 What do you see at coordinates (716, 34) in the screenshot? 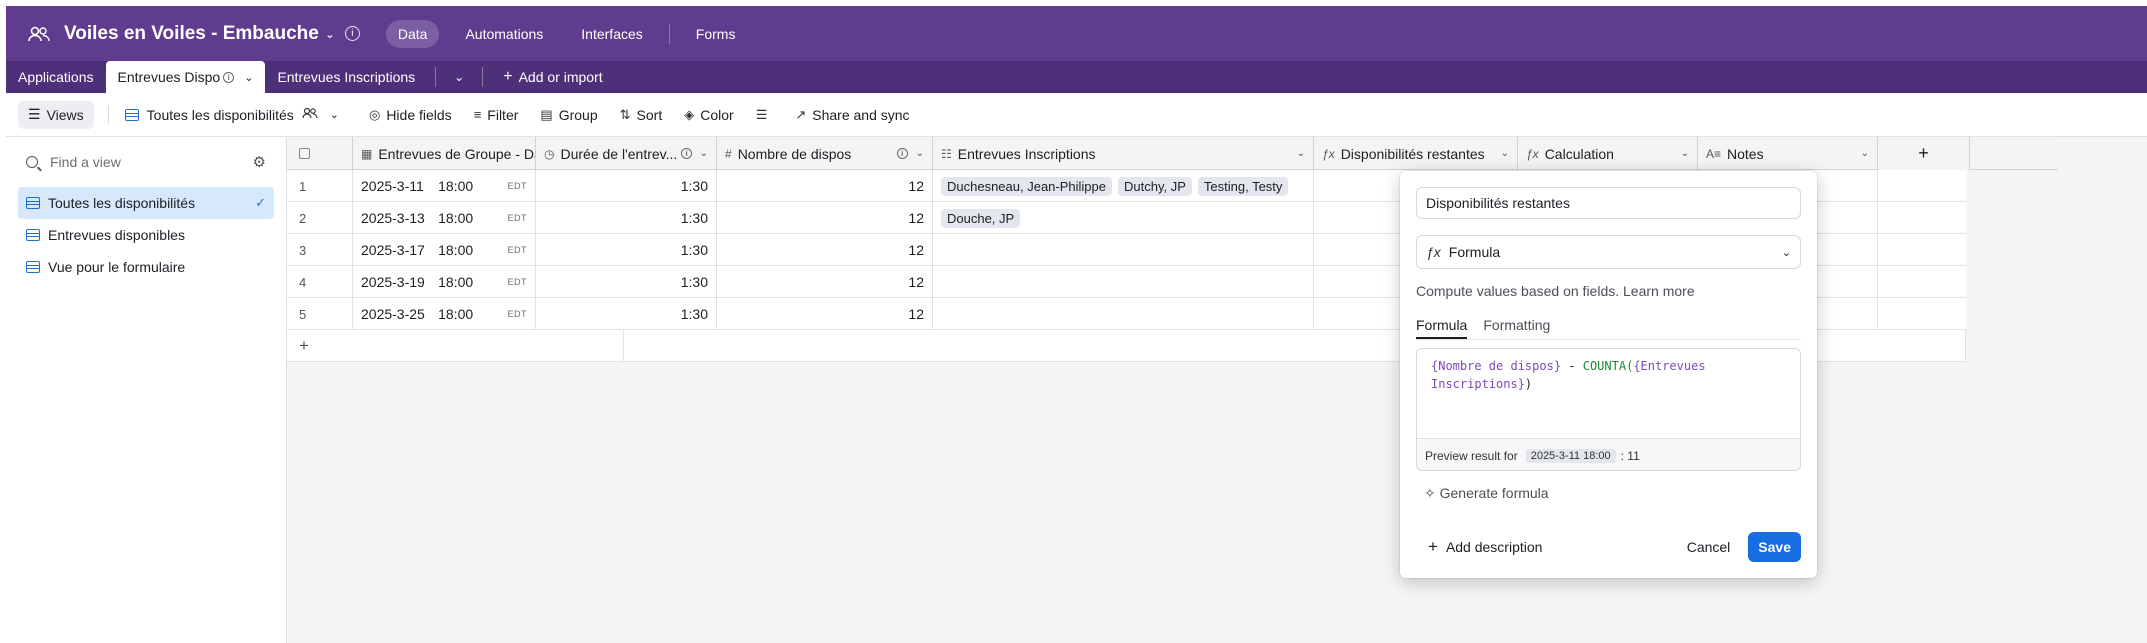
I see `nav-forms: Forms` at bounding box center [716, 34].